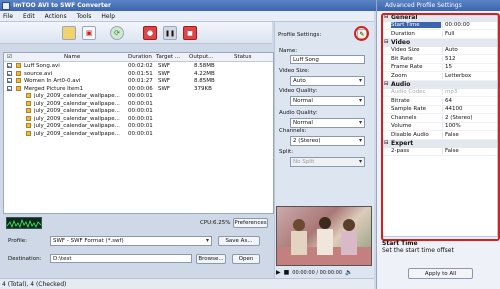  Describe the element at coordinates (298, 91) in the screenshot. I see `video-quality-label: Video Quality:` at that location.